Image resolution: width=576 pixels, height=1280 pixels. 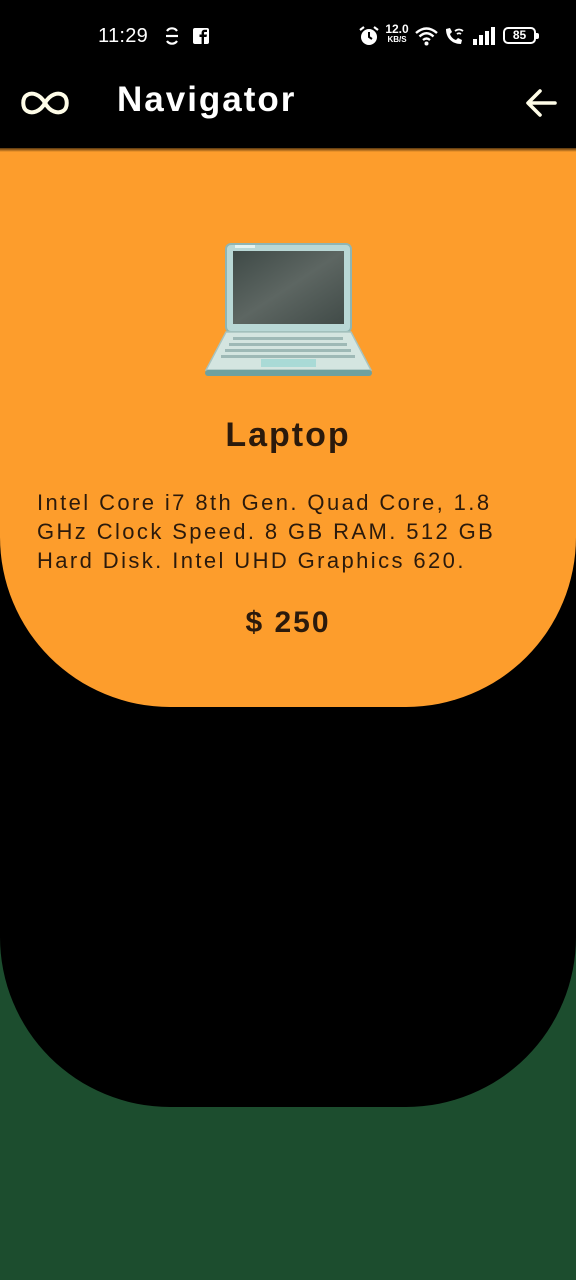 I want to click on signal-icon, so click(x=484, y=36).